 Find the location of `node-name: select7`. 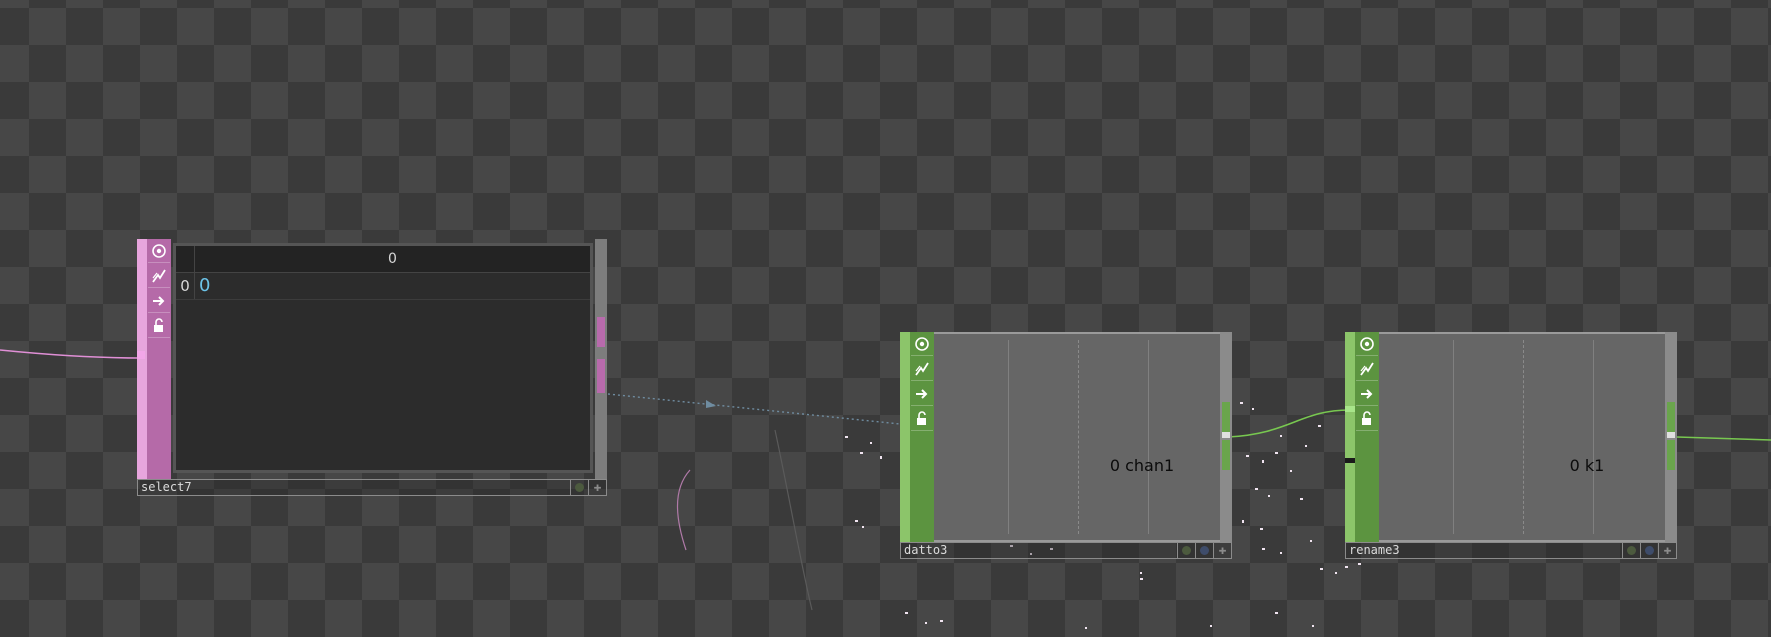

node-name: select7 is located at coordinates (166, 487).